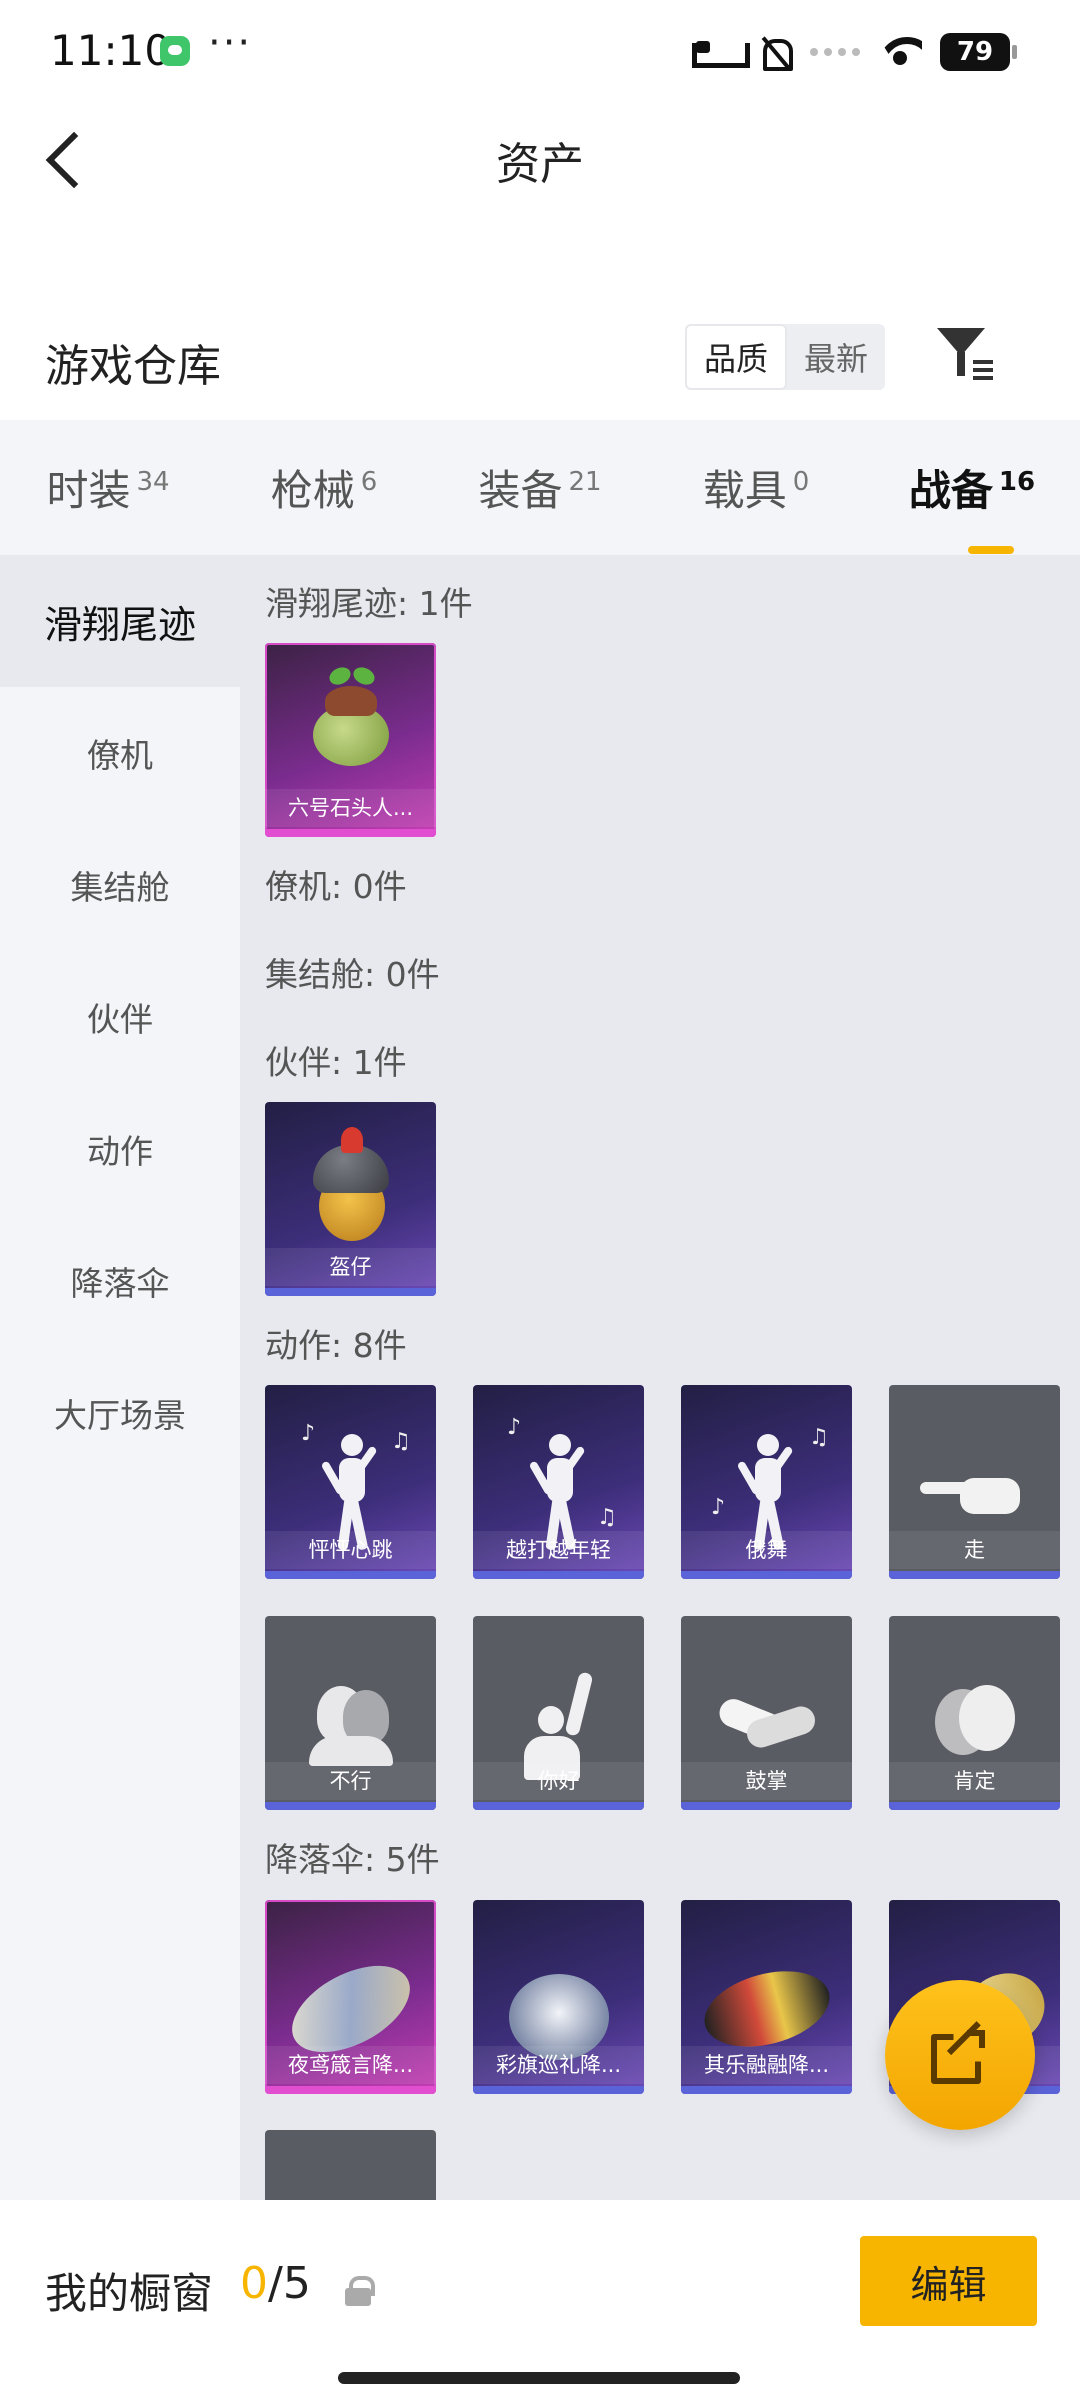 The image size is (1080, 2400). What do you see at coordinates (775, 53) in the screenshot?
I see `mute-icon` at bounding box center [775, 53].